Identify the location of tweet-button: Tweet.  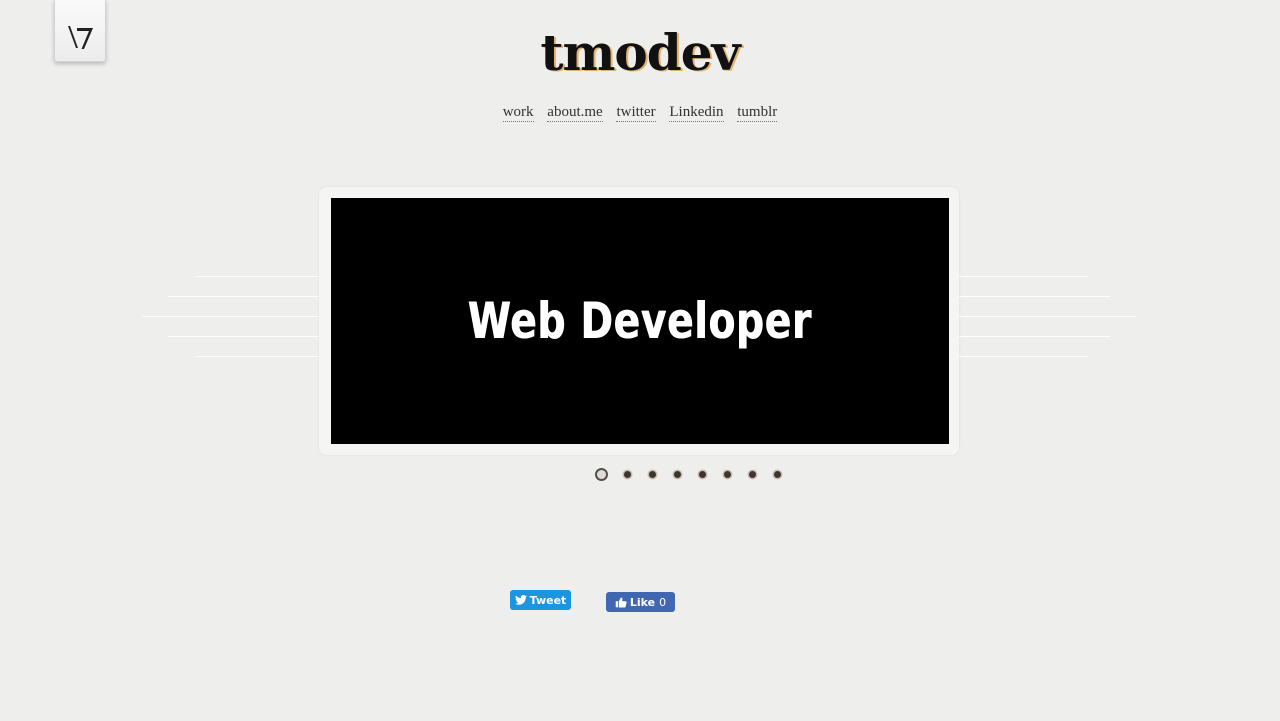
(540, 600).